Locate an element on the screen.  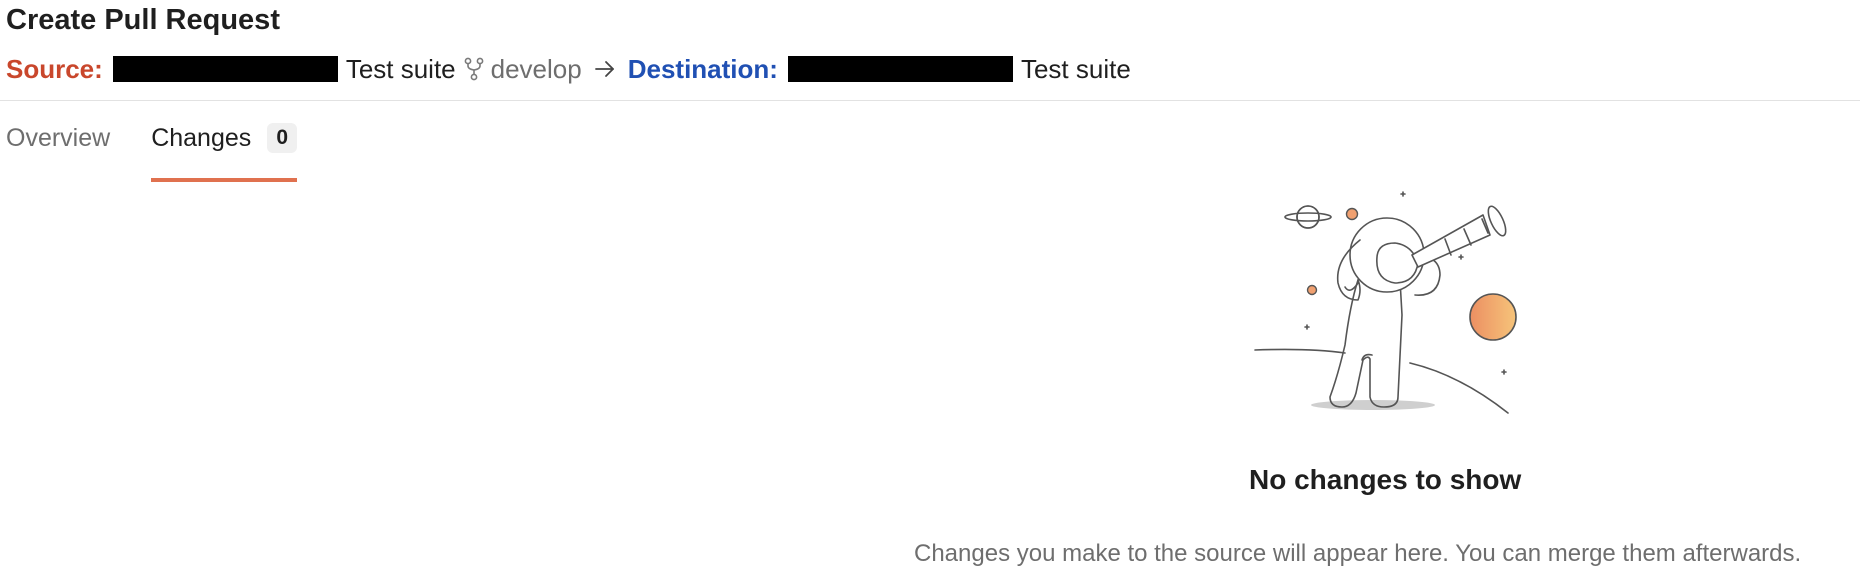
tab-overview-label: Overview is located at coordinates (58, 138).